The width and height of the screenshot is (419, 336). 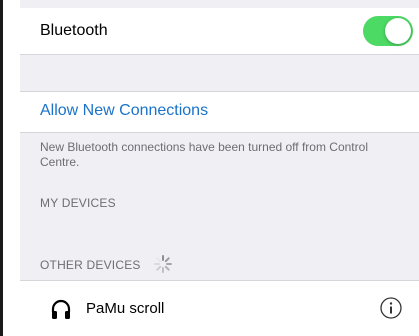 What do you see at coordinates (163, 264) in the screenshot?
I see `loading-spinner-icon` at bounding box center [163, 264].